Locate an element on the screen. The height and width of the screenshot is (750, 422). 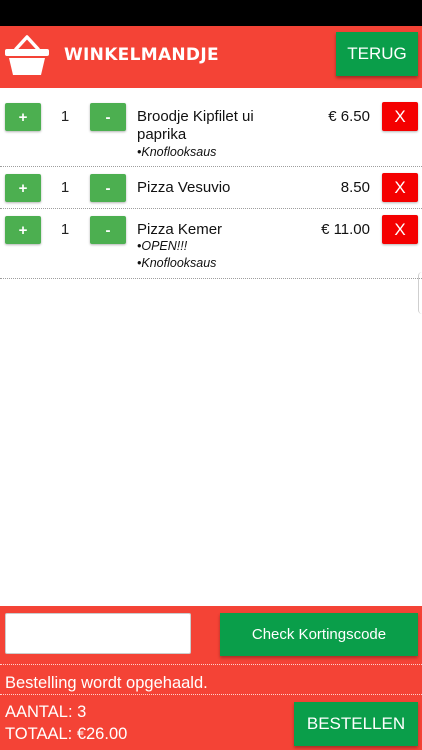
app-header: WINKELMANDJE TERUG is located at coordinates (211, 57).